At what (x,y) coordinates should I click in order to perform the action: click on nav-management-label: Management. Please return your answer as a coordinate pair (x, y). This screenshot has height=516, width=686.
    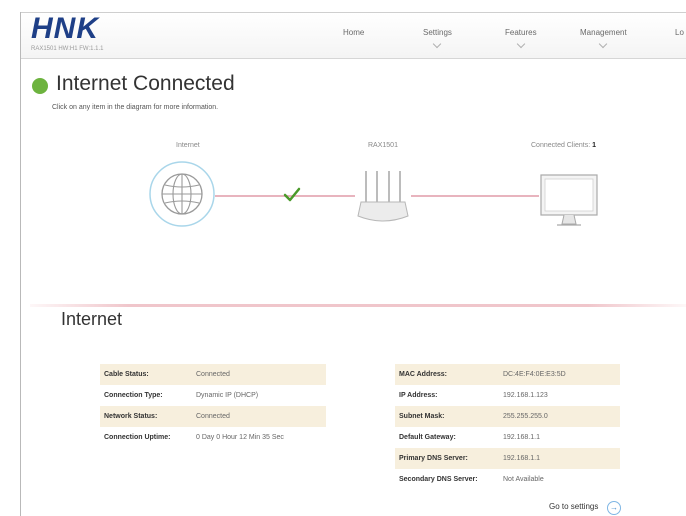
    Looking at the image, I should click on (603, 32).